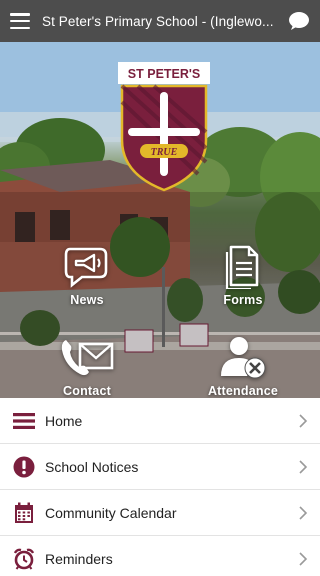 The width and height of the screenshot is (320, 576). What do you see at coordinates (160, 421) in the screenshot?
I see `menu-item-home: Home` at bounding box center [160, 421].